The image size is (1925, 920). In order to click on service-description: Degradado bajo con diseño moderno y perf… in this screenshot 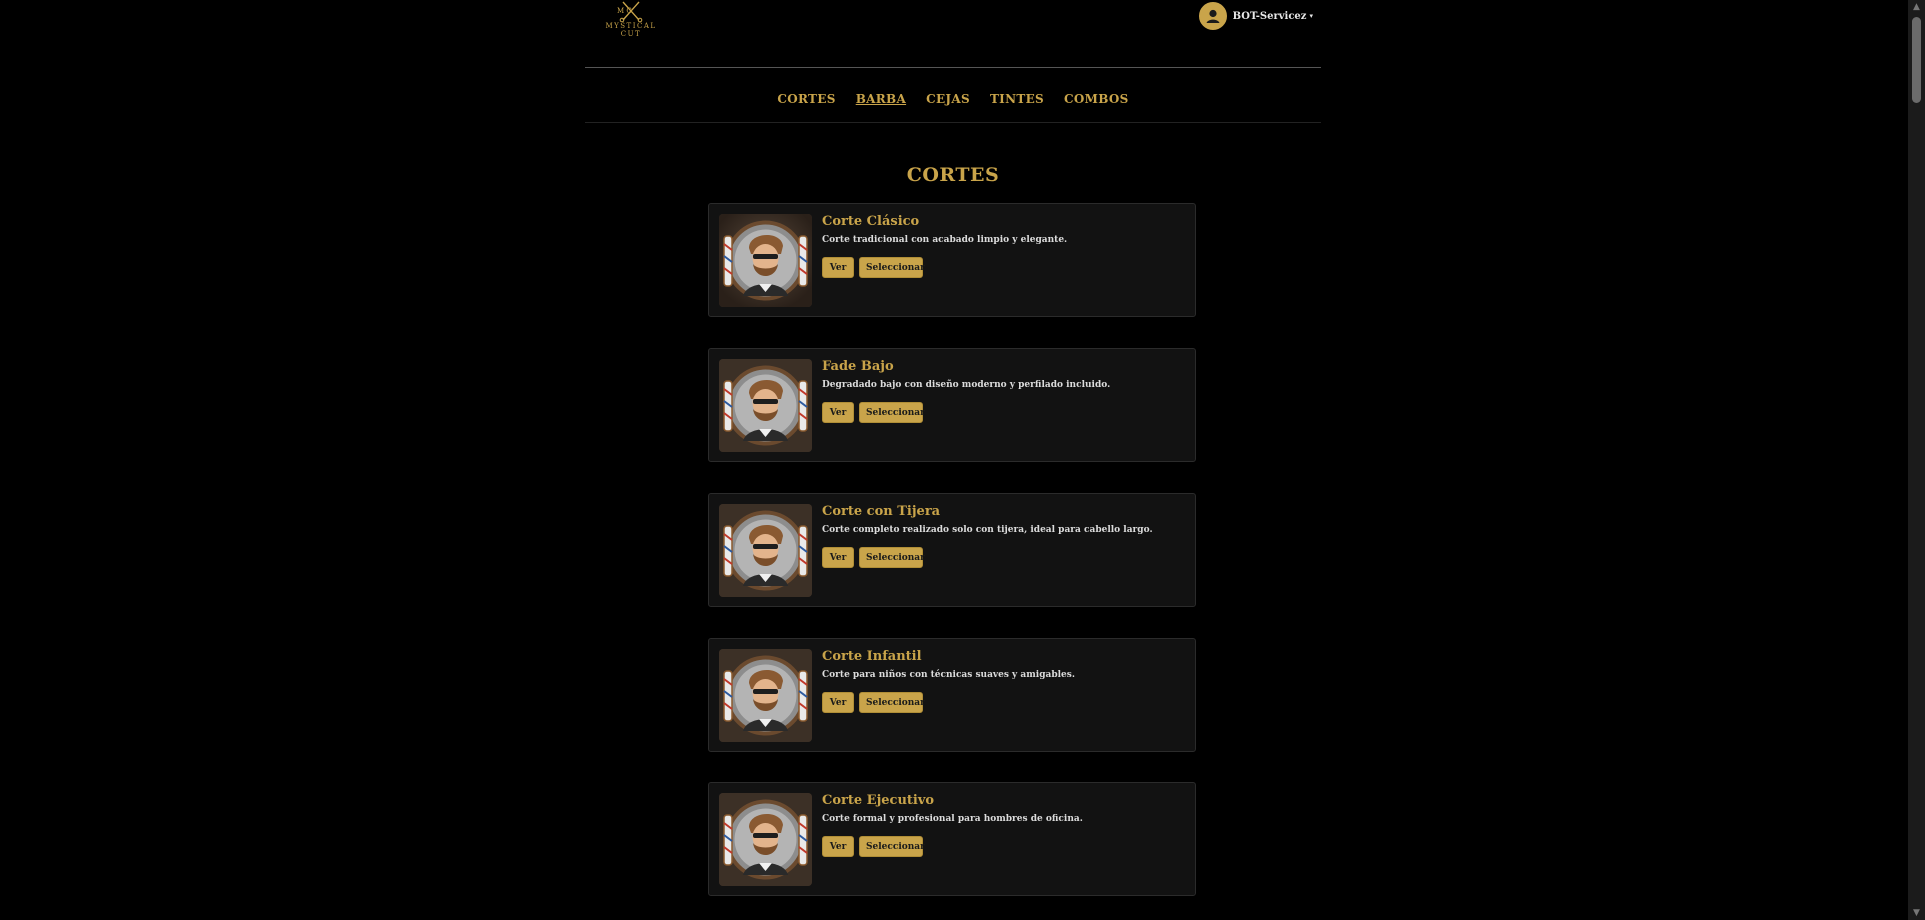, I will do `click(966, 385)`.